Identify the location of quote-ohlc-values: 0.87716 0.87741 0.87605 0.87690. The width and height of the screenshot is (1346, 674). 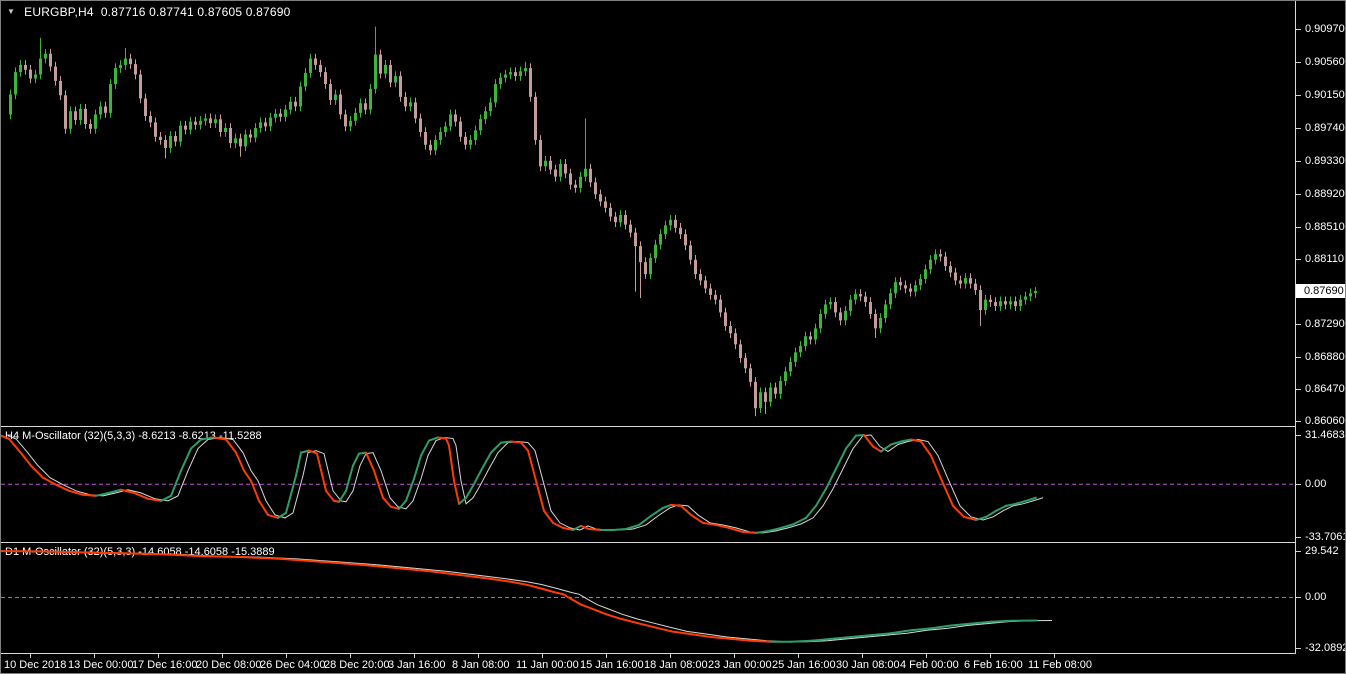
(195, 12).